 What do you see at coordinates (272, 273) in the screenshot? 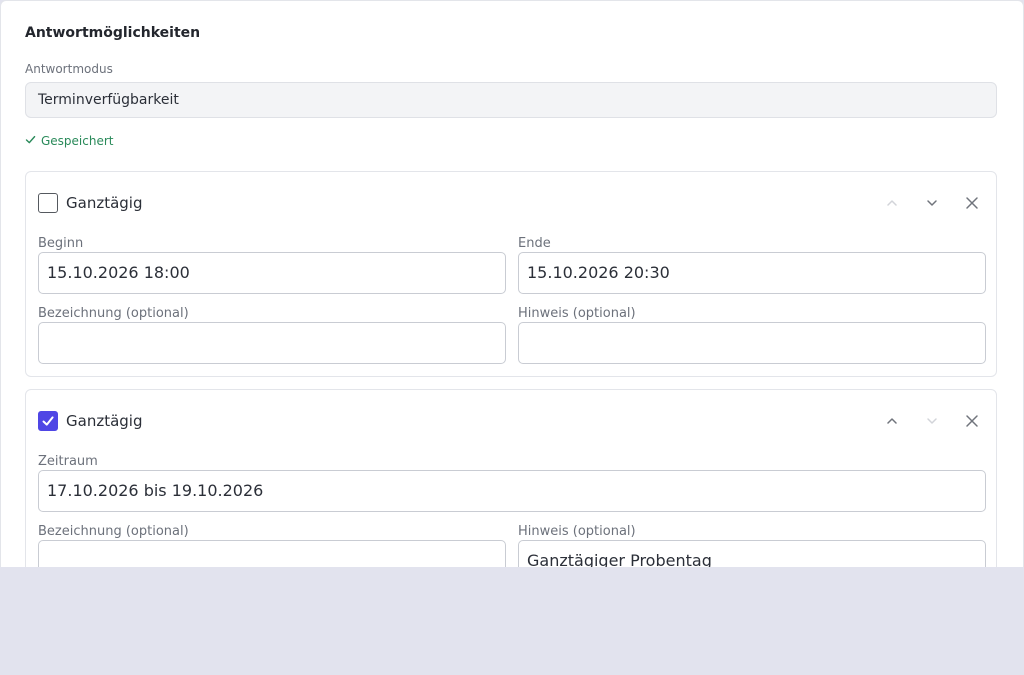
I see `start-input: 15.10.2026 18:00` at bounding box center [272, 273].